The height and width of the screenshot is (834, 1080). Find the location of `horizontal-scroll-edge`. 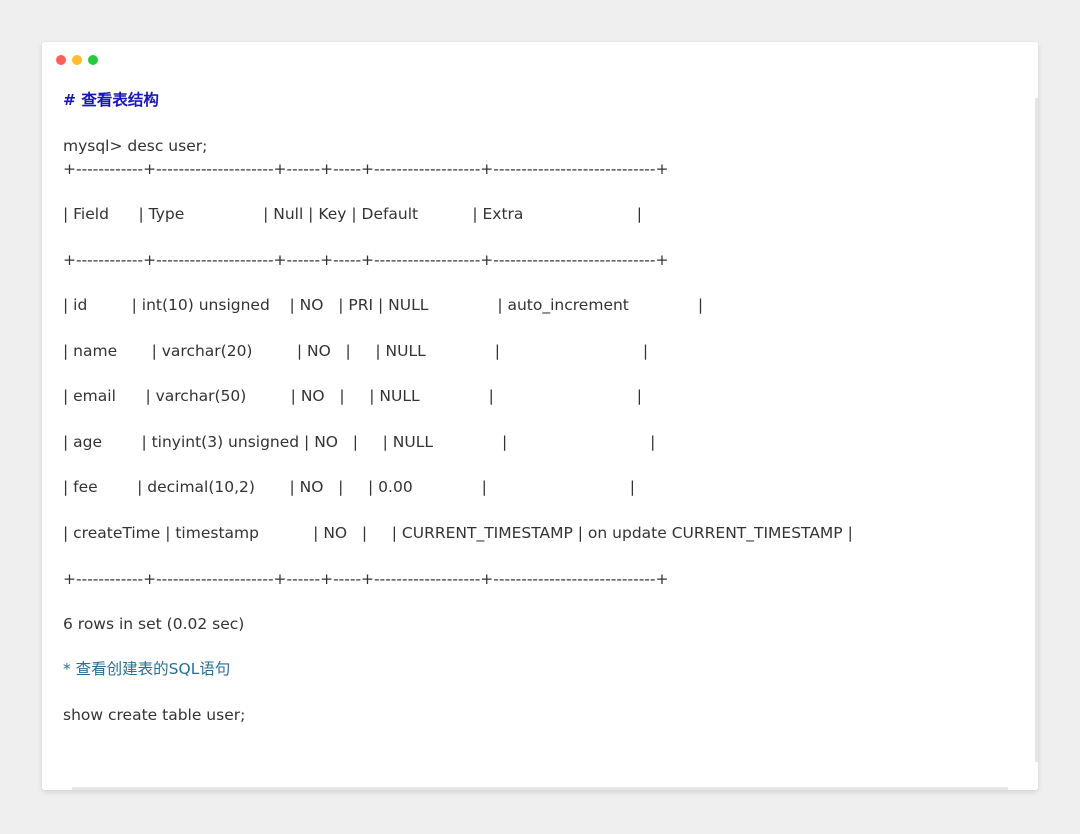

horizontal-scroll-edge is located at coordinates (540, 788).